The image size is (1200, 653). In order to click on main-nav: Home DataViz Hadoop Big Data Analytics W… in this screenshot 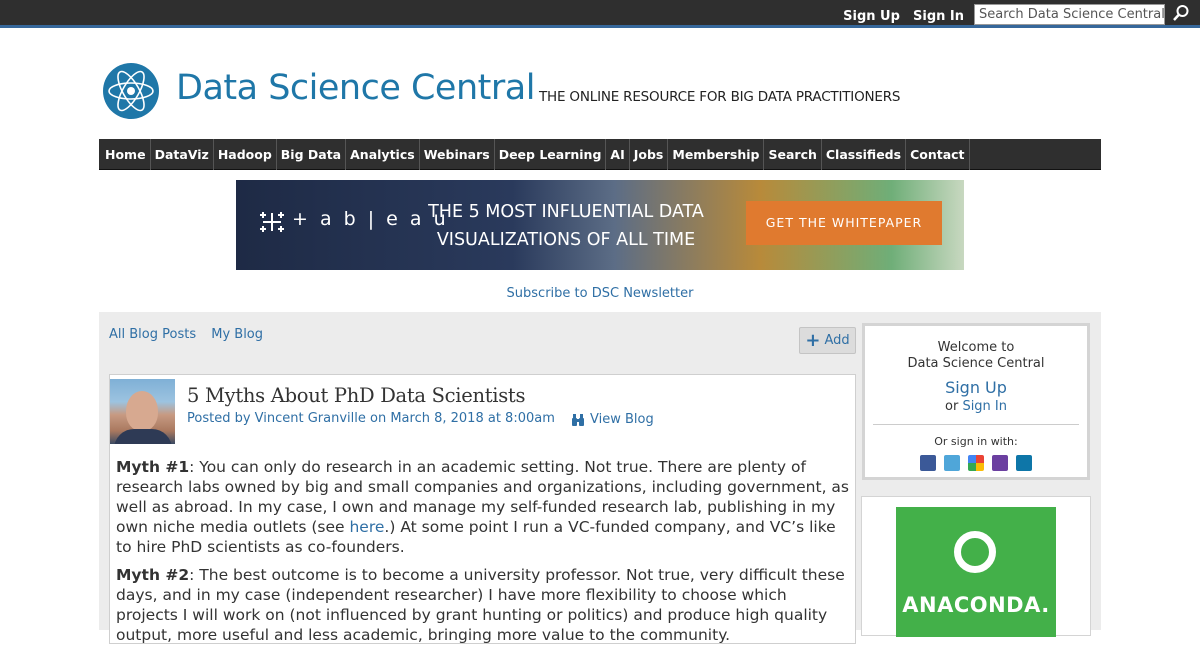, I will do `click(600, 154)`.